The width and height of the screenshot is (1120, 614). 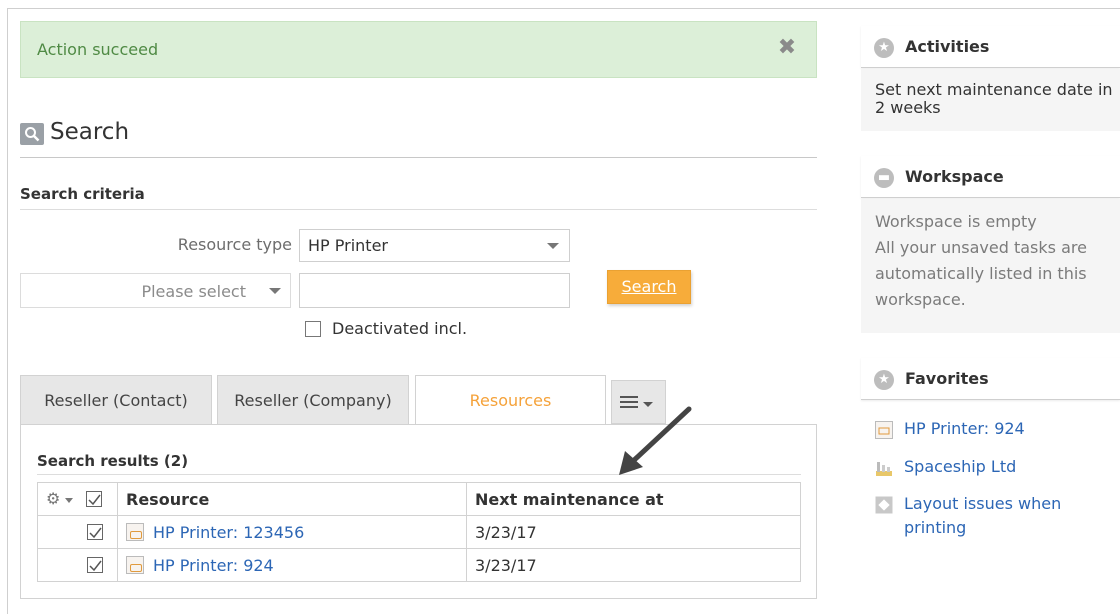 I want to click on resource-link: HP Printer: 123456, so click(x=228, y=532).